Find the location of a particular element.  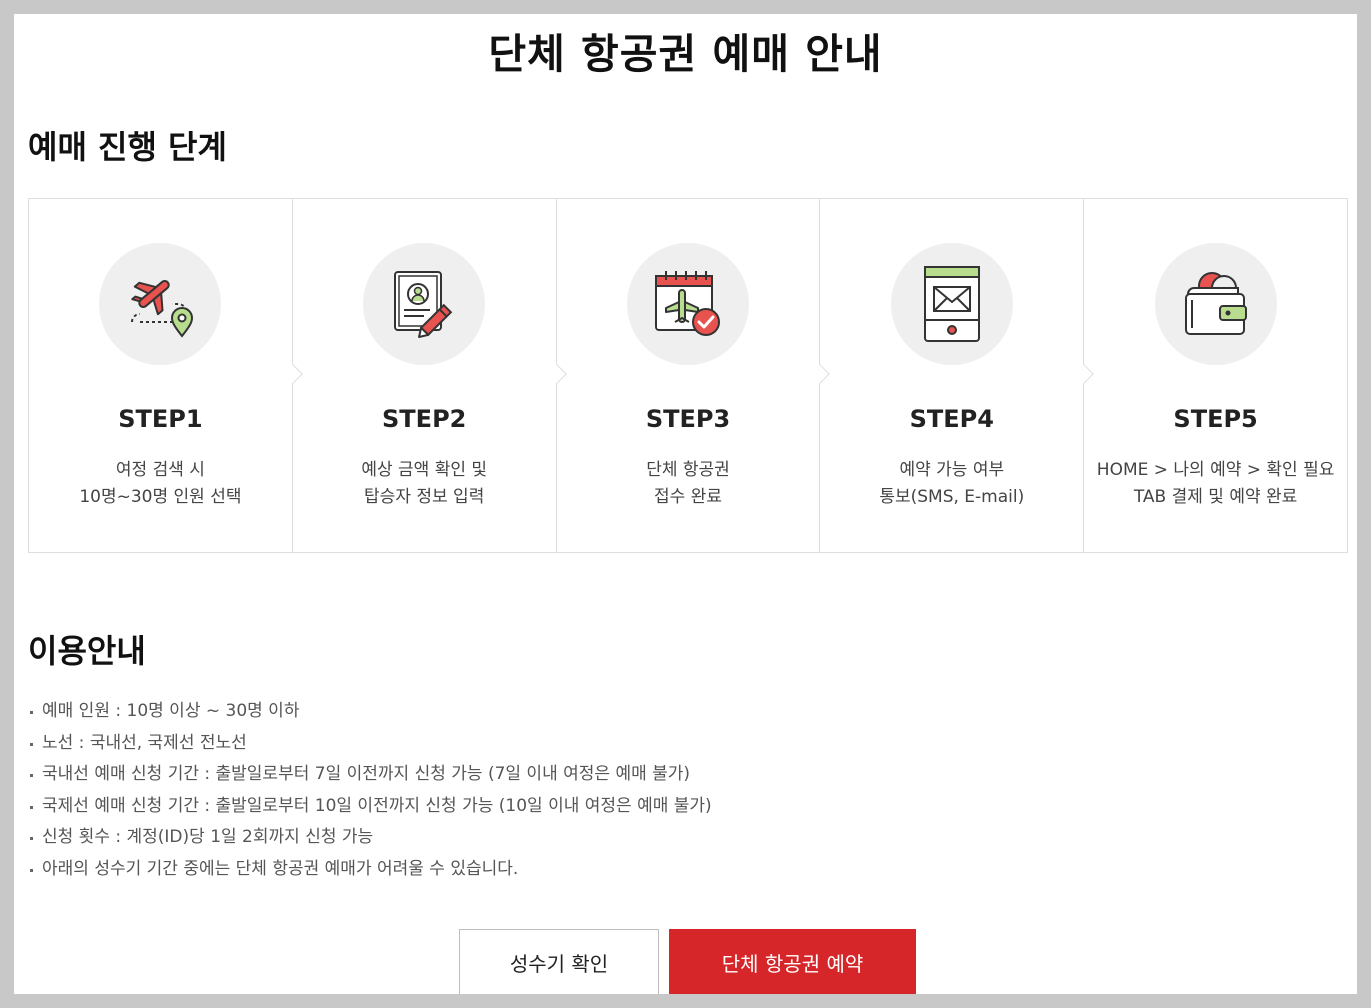

plane-route-icon is located at coordinates (160, 304).